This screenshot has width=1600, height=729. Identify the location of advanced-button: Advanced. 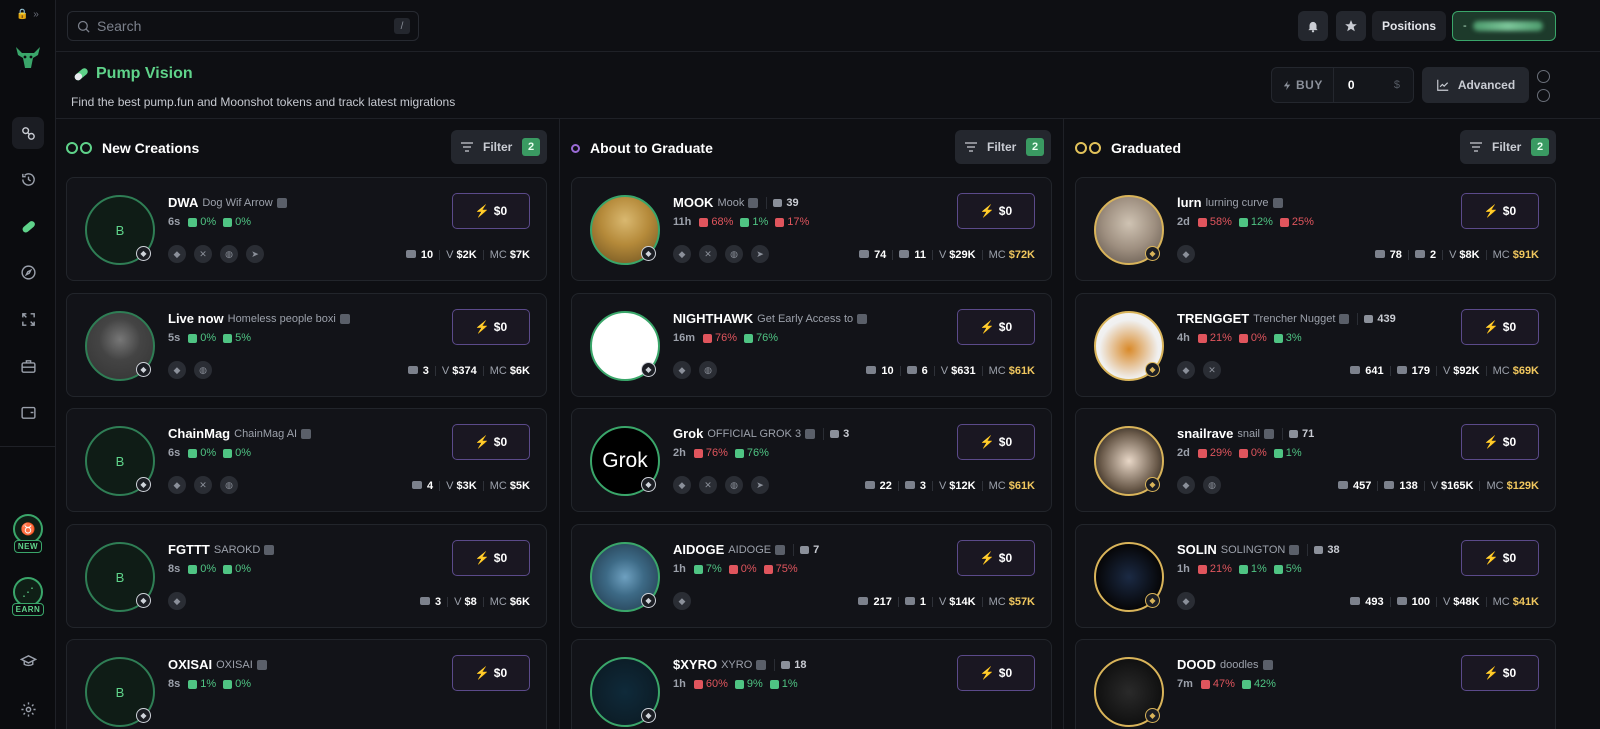
(1475, 85).